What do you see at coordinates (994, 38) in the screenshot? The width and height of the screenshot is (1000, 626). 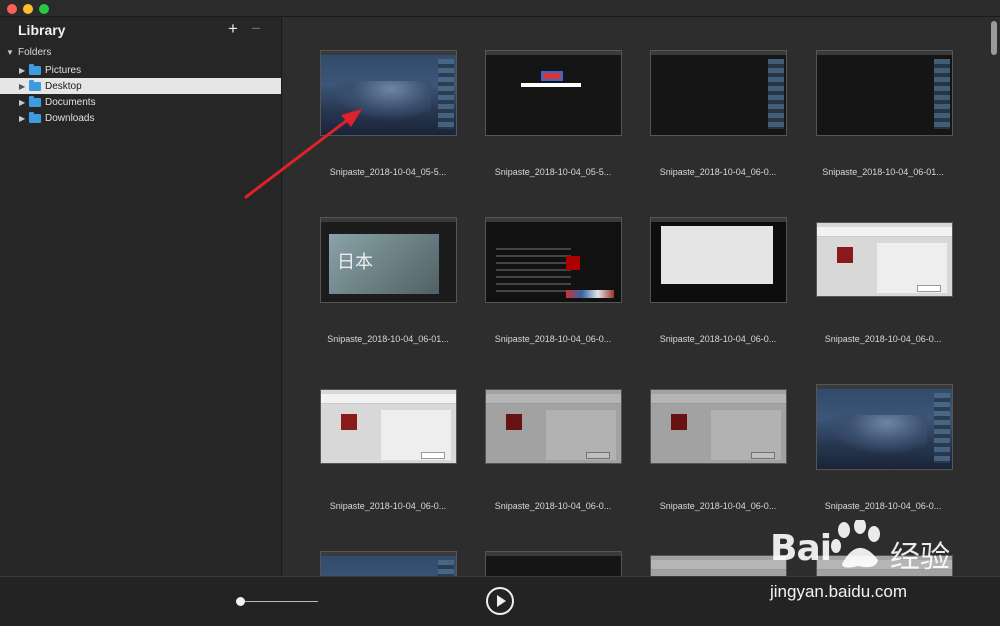 I see `vertical-scrollbar` at bounding box center [994, 38].